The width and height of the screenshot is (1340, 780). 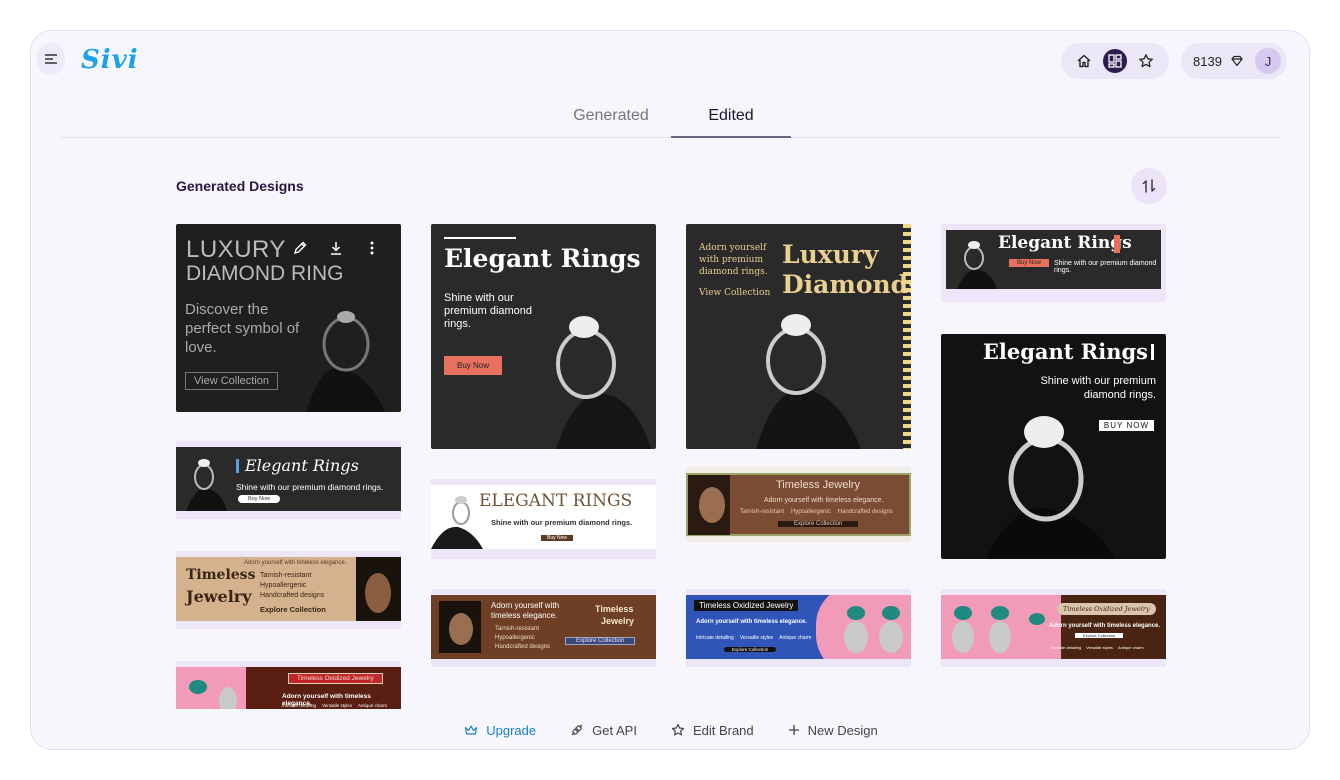 I want to click on card-actions, so click(x=336, y=248).